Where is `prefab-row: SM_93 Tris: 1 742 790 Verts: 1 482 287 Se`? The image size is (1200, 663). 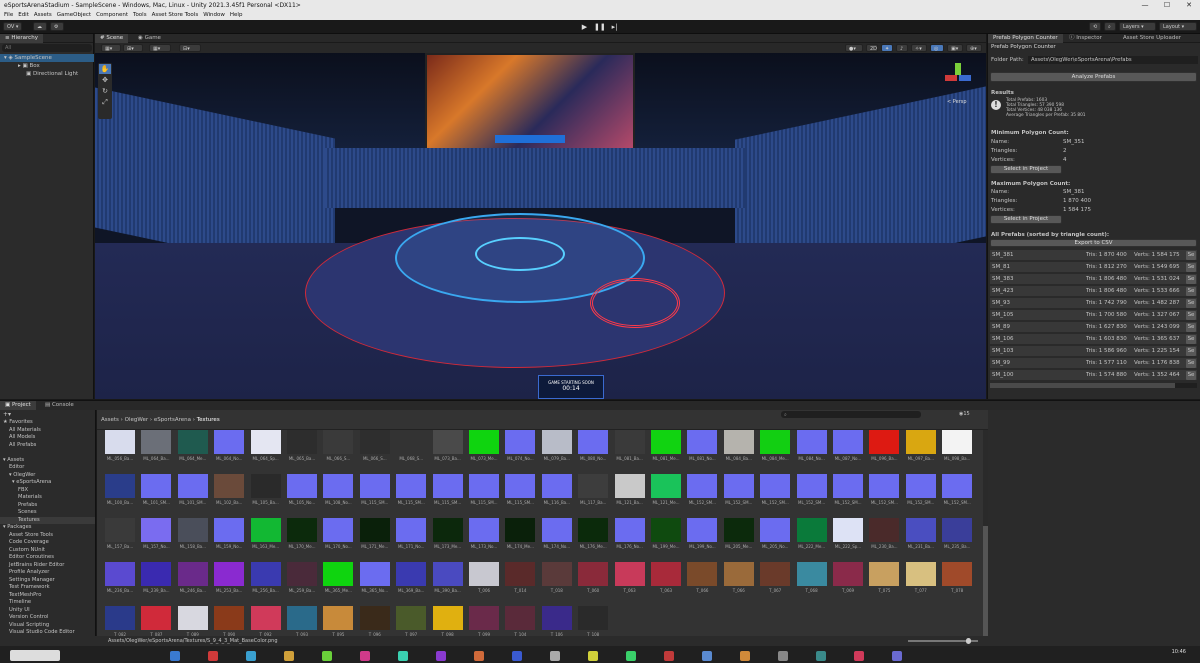
prefab-row: SM_93 Tris: 1 742 790 Verts: 1 482 287 Se is located at coordinates (1093, 303).